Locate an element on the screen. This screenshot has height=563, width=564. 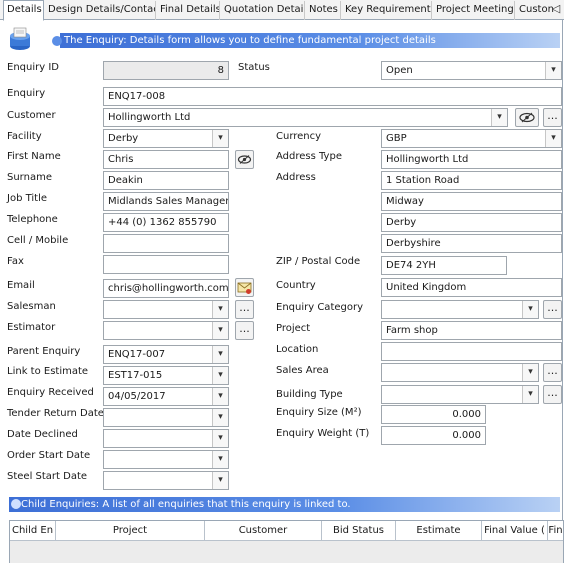
enquiry-received-date: 04/05/2017 ▾ is located at coordinates (166, 396).